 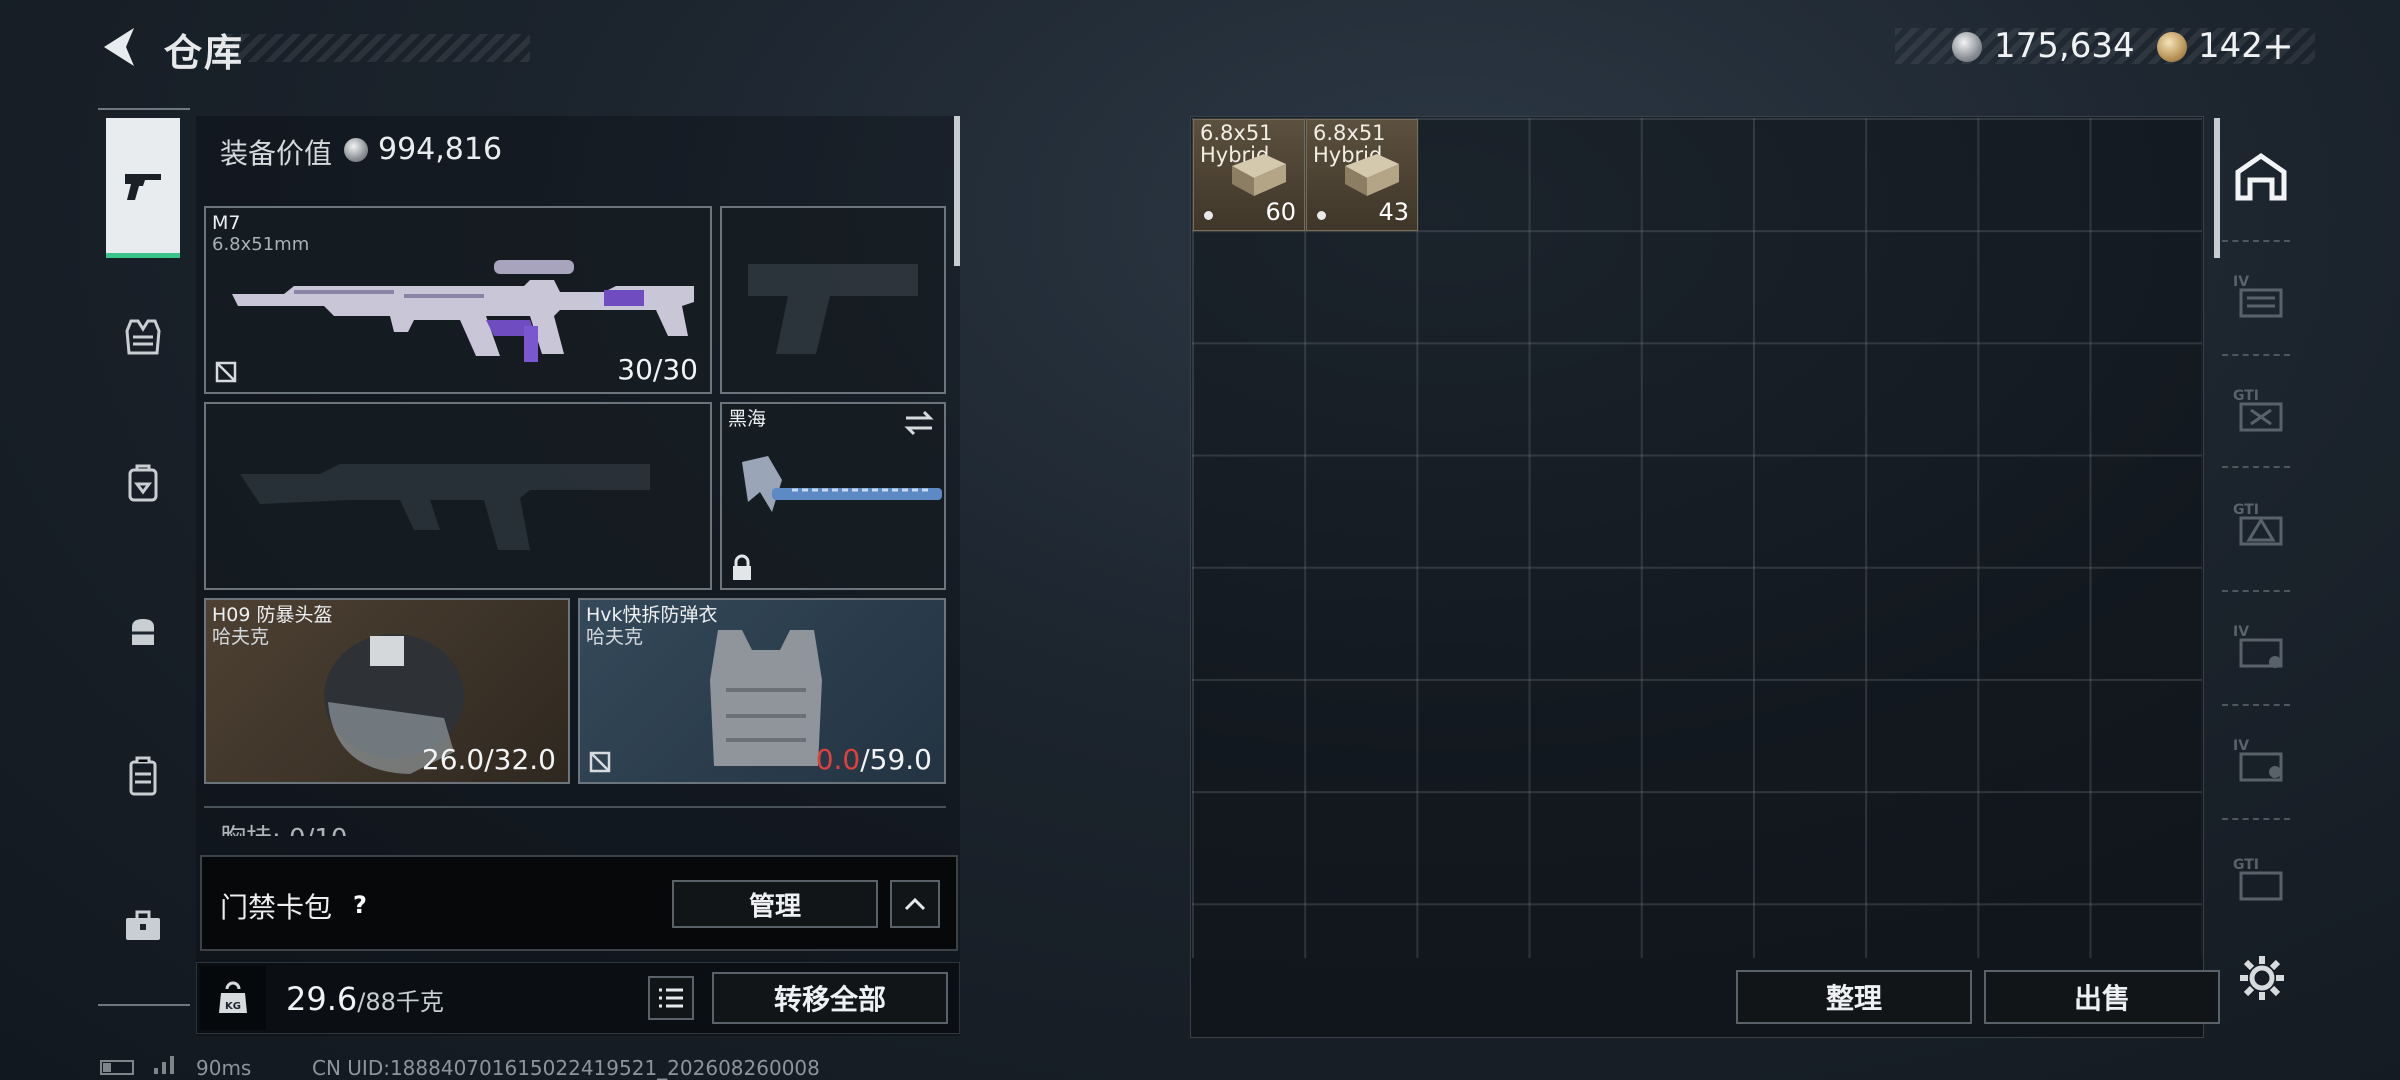 I want to click on sidearm-slot, so click(x=833, y=300).